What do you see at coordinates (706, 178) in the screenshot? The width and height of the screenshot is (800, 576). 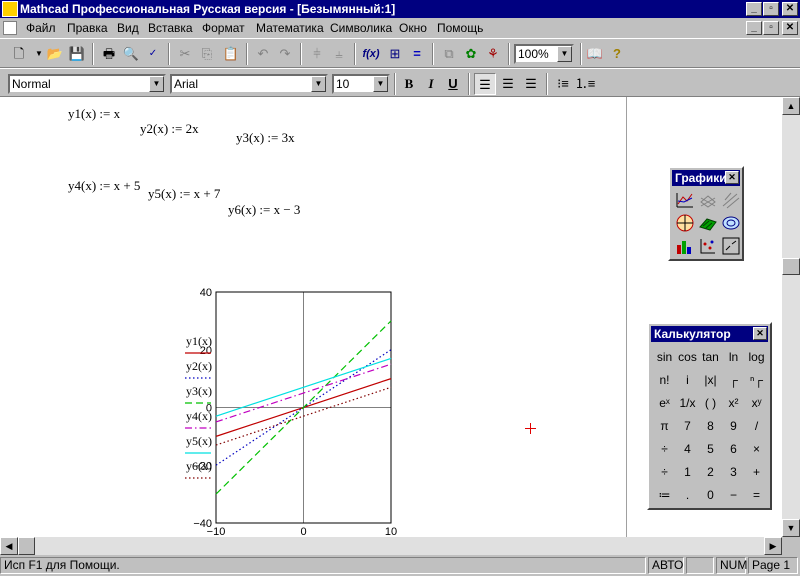 I see `graph-palette-title: Графики ✕` at bounding box center [706, 178].